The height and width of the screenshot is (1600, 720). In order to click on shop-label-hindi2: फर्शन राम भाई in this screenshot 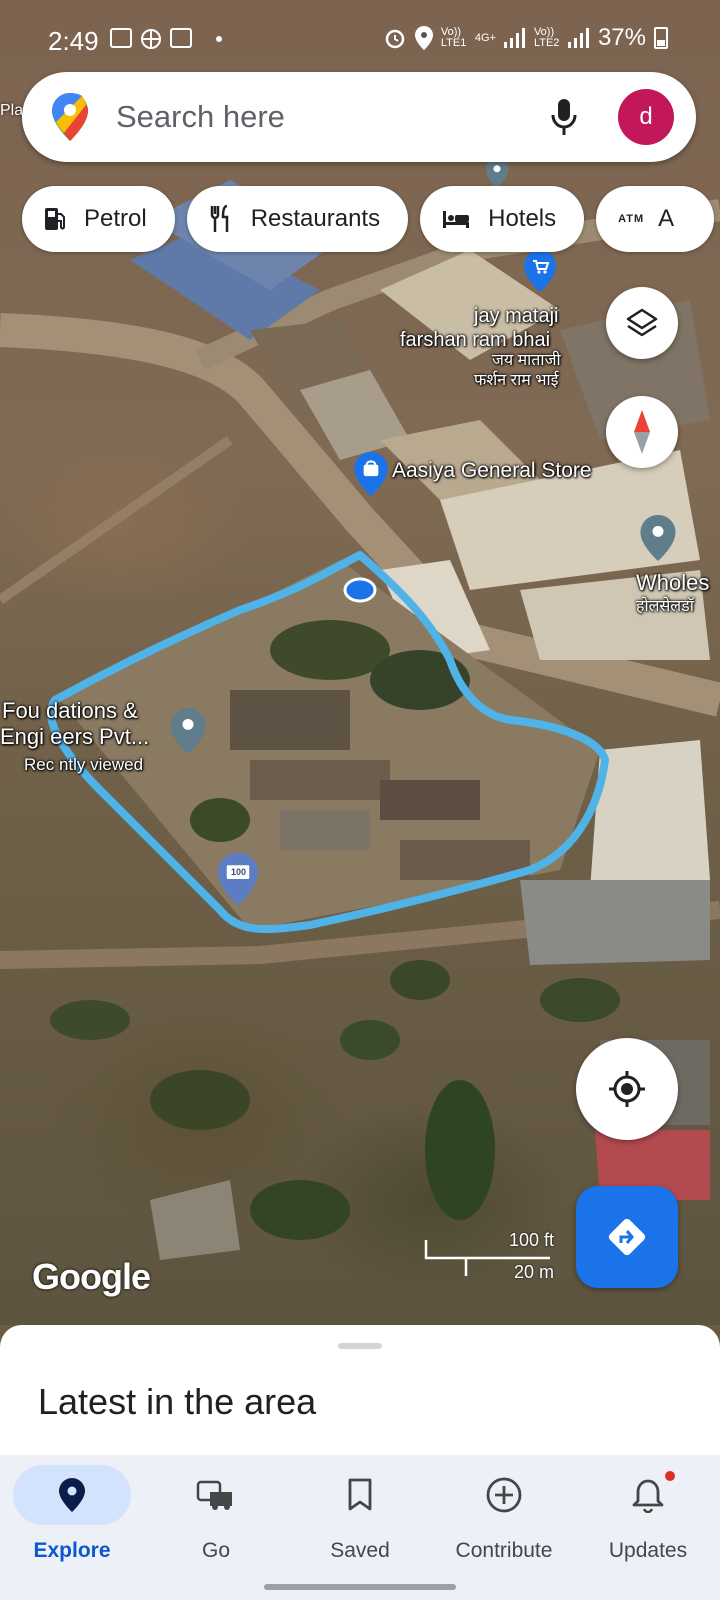, I will do `click(516, 381)`.